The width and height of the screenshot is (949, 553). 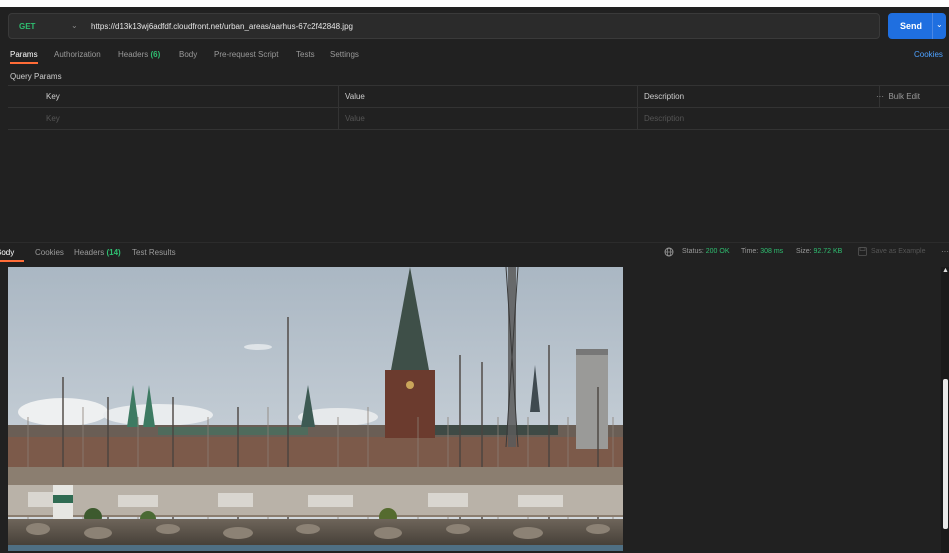 I want to click on pane-divider, so click(x=474, y=242).